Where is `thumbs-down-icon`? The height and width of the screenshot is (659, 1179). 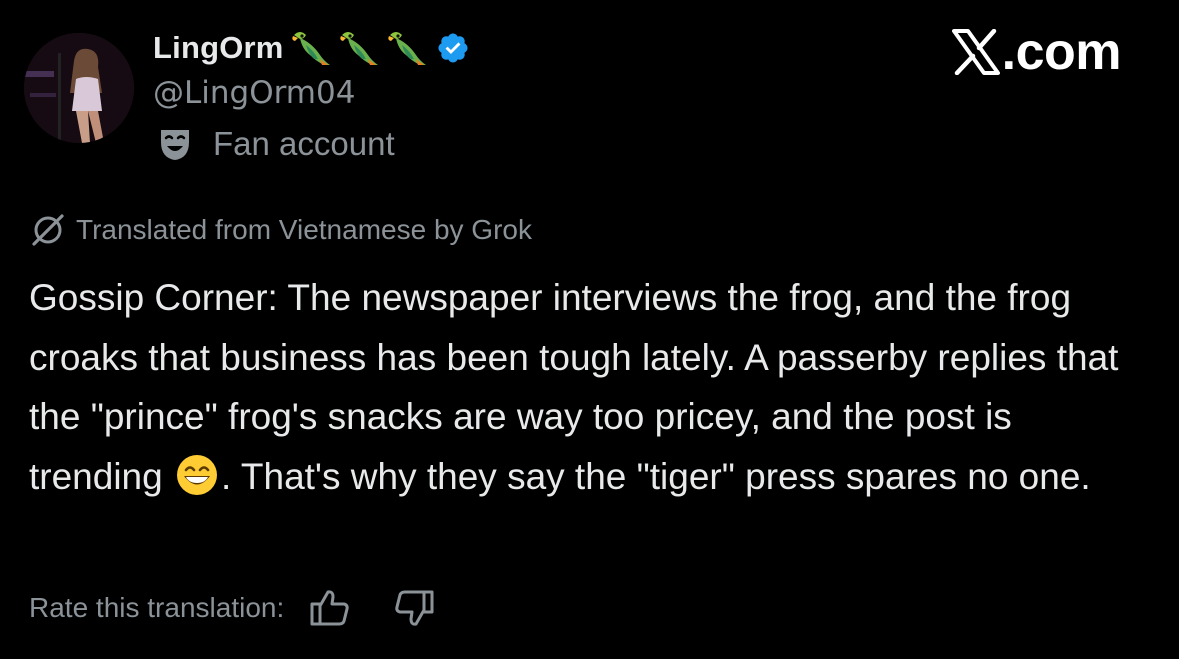
thumbs-down-icon is located at coordinates (414, 608).